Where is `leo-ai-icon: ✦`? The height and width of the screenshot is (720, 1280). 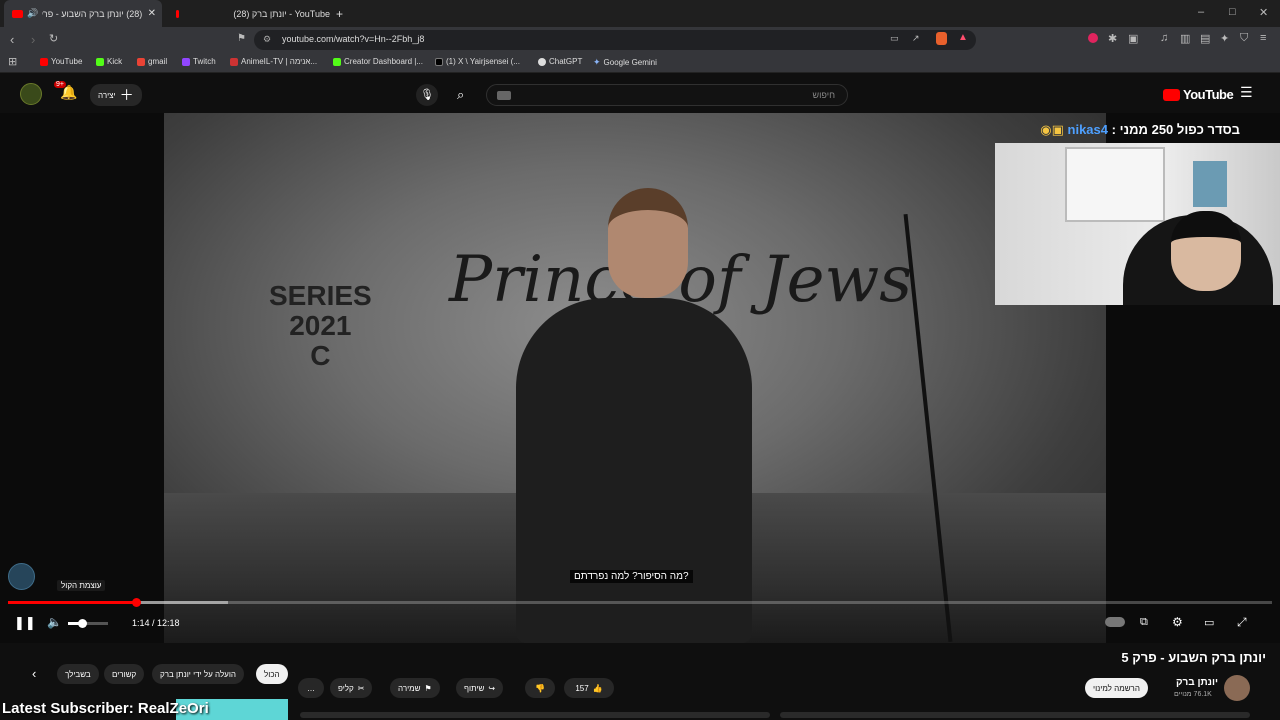 leo-ai-icon: ✦ is located at coordinates (1224, 38).